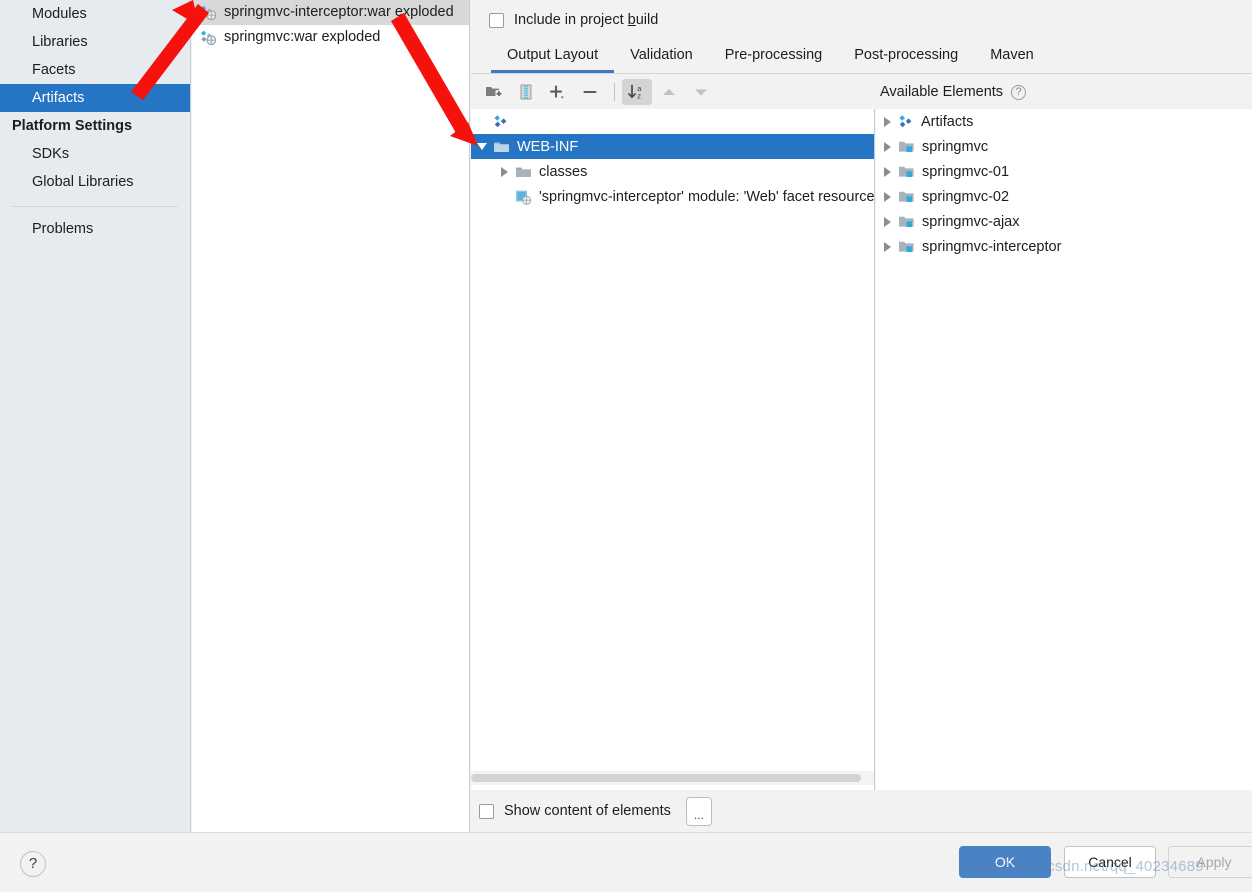  Describe the element at coordinates (947, 121) in the screenshot. I see `available-element-node-label: Artifacts` at that location.